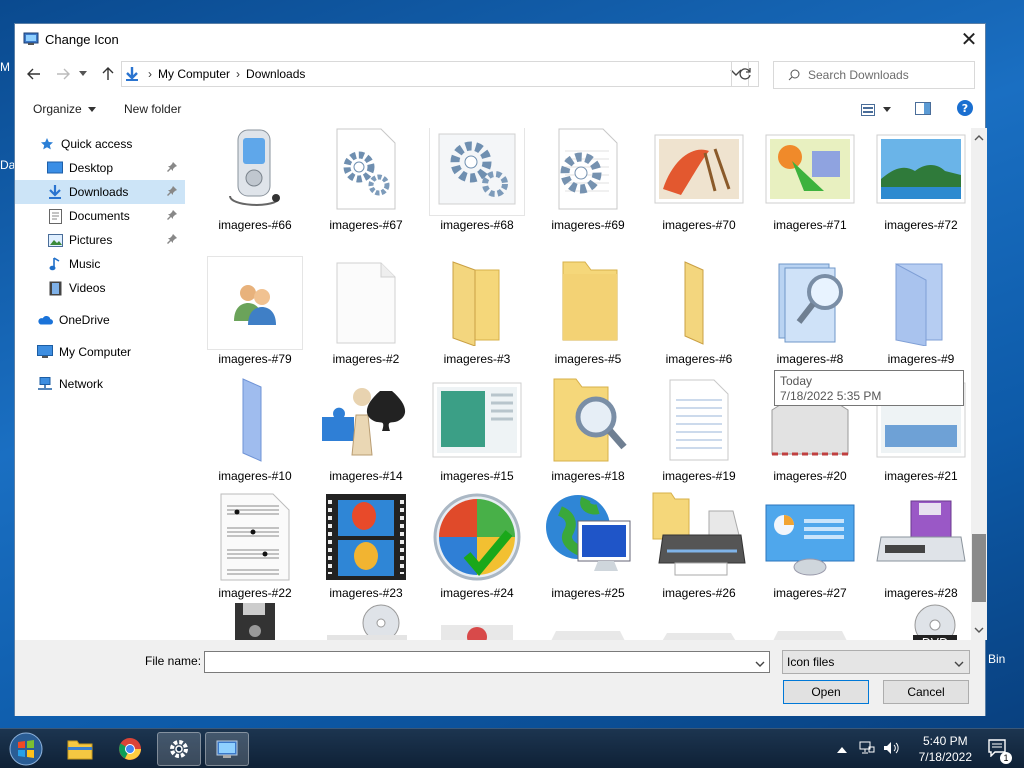  I want to click on search-icon, so click(794, 75).